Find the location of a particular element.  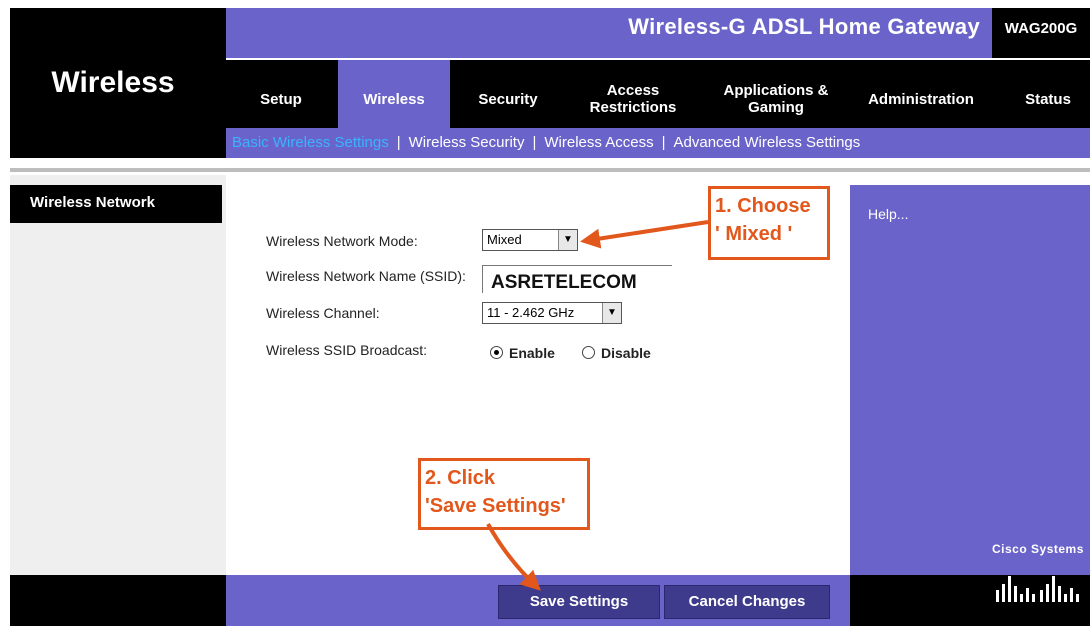

arrow-to-save-button-icon is located at coordinates (513, 557).